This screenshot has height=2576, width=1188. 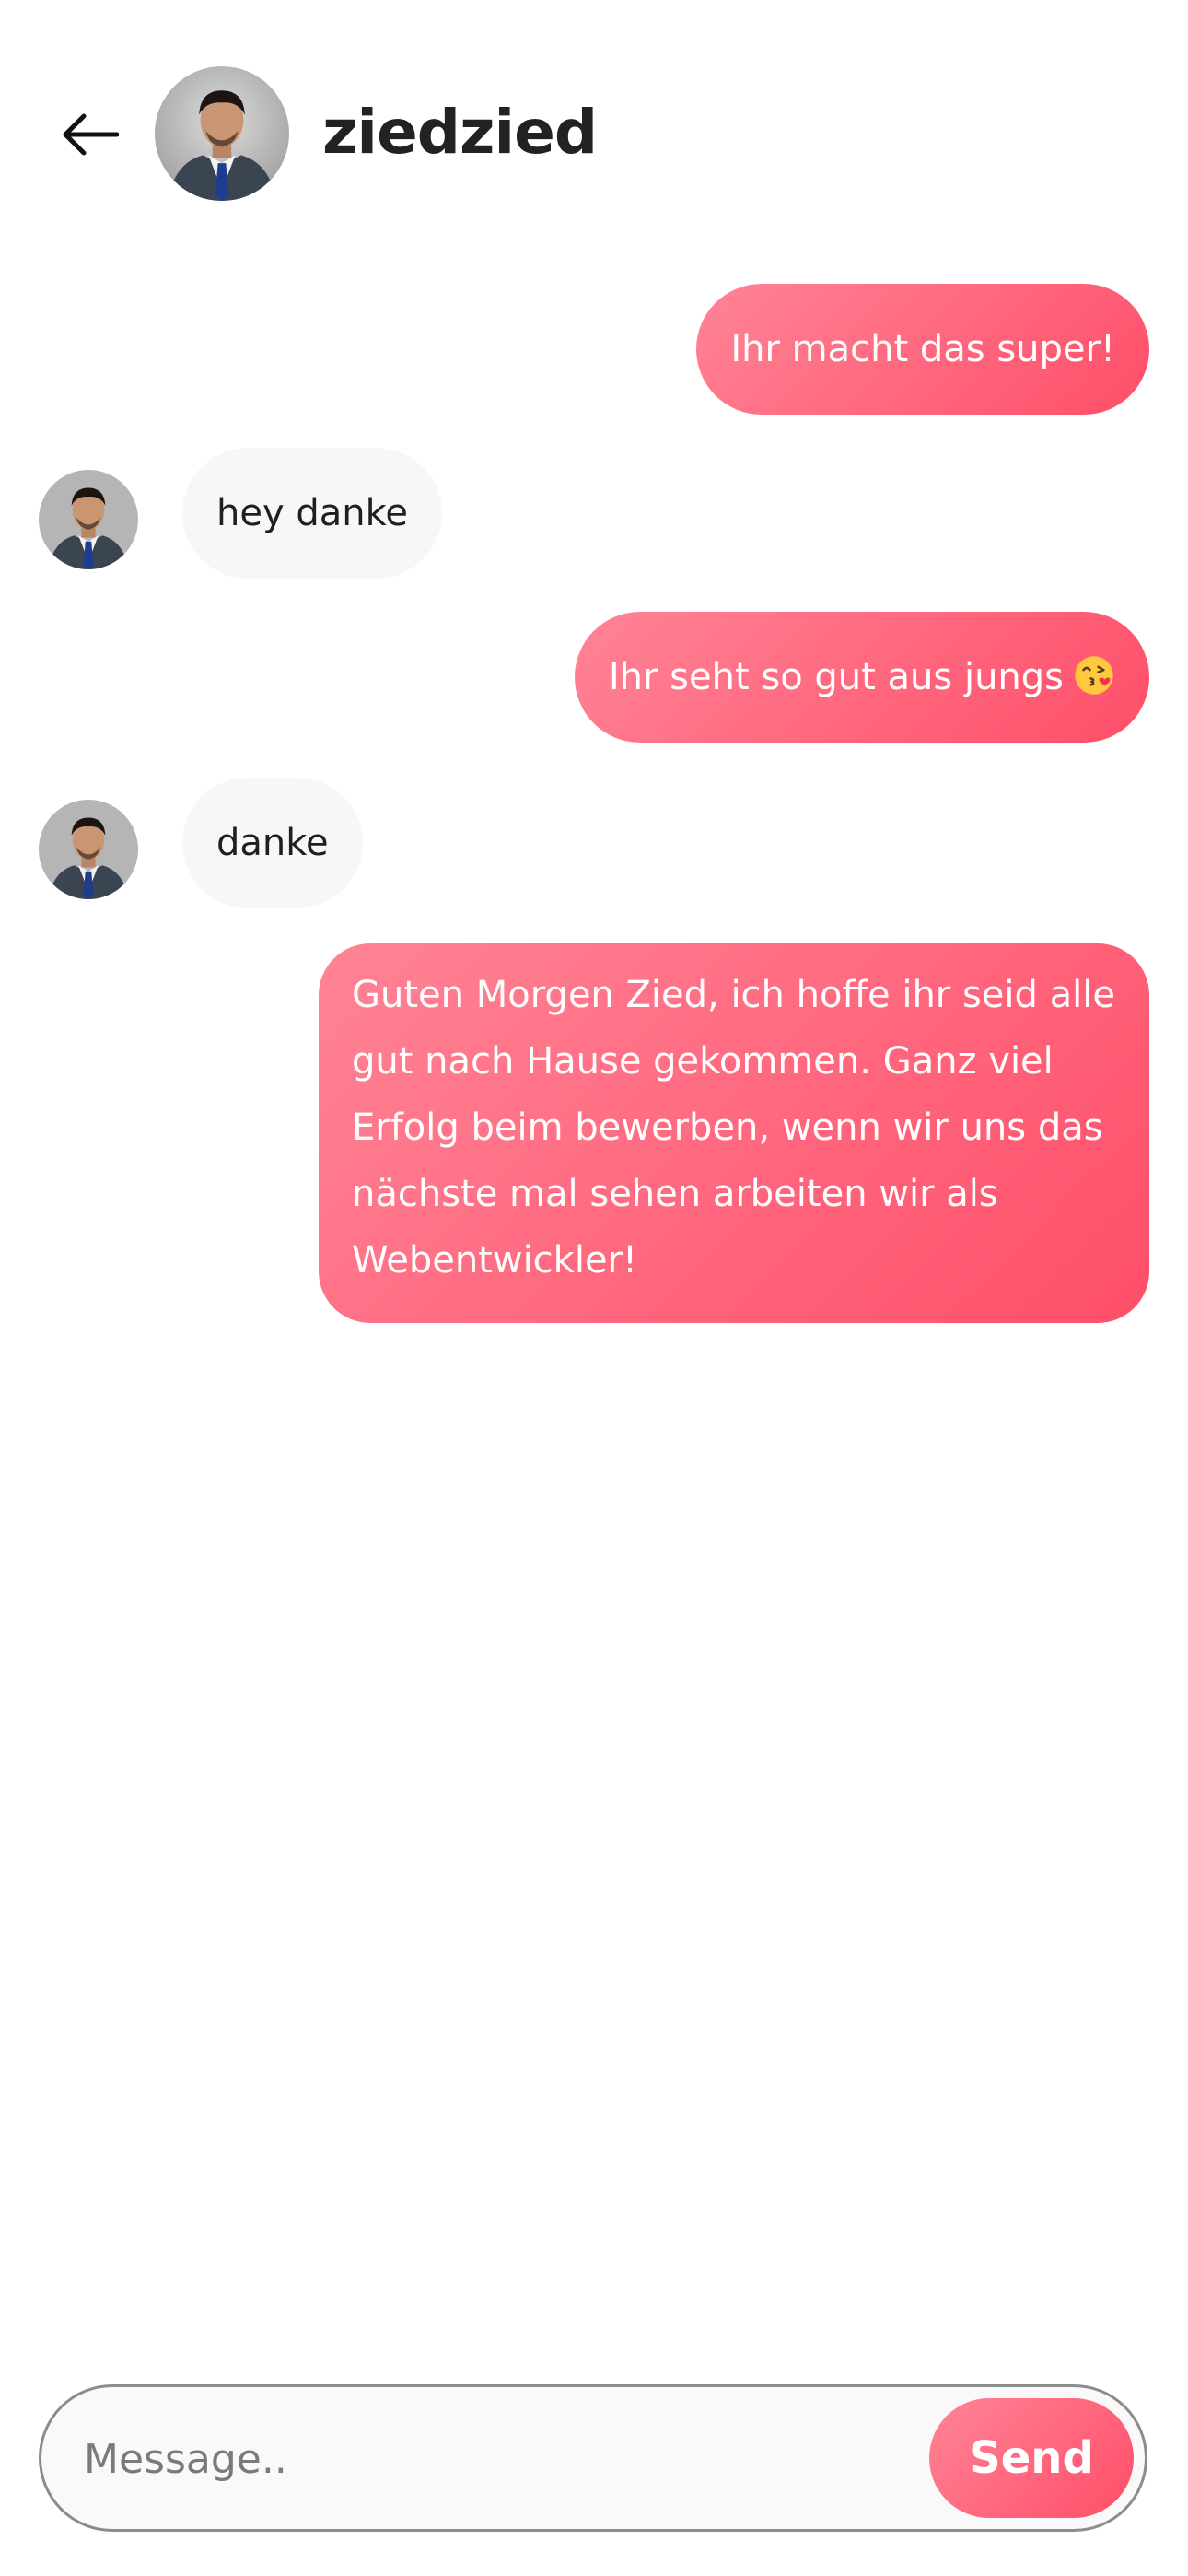 What do you see at coordinates (222, 133) in the screenshot?
I see `contact-avatar` at bounding box center [222, 133].